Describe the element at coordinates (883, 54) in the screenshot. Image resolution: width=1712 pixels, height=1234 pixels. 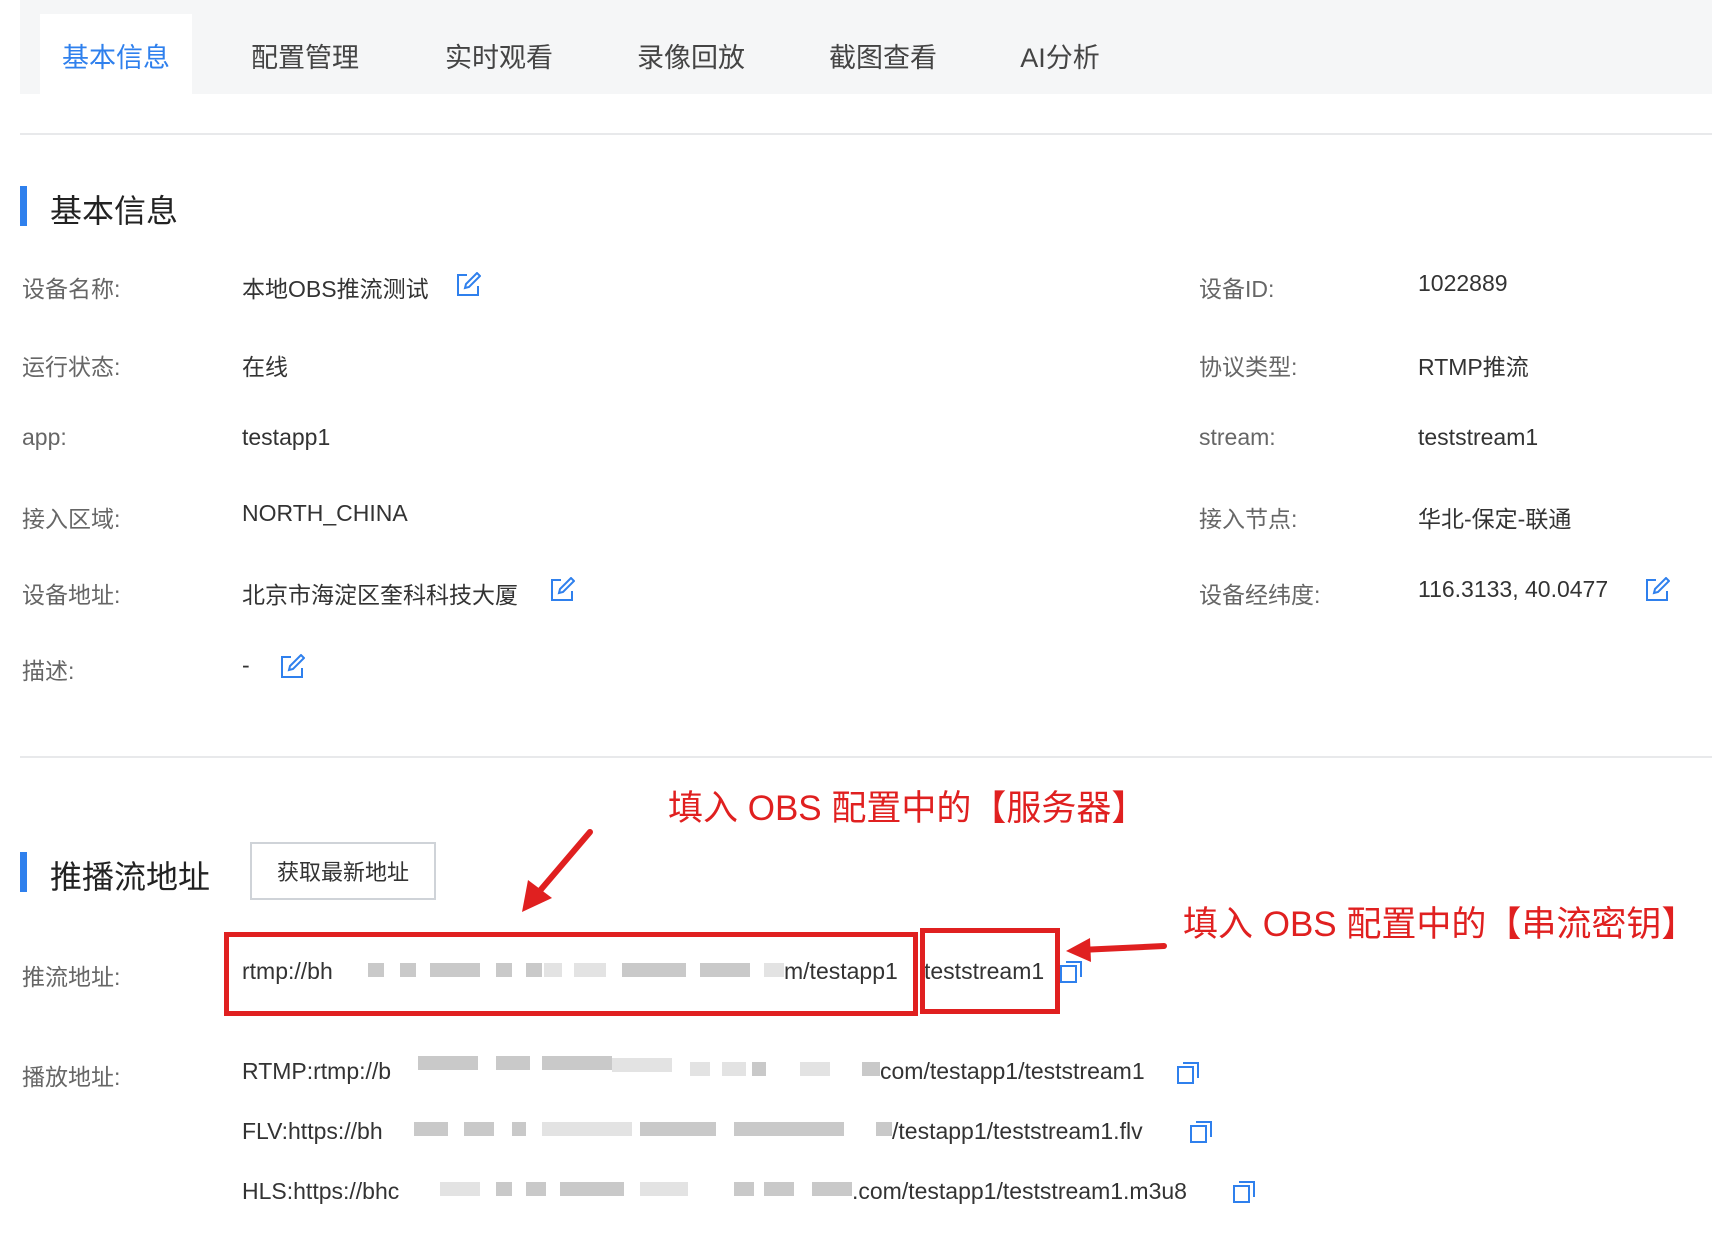
I see `tab-snapshot: 截图查看` at that location.